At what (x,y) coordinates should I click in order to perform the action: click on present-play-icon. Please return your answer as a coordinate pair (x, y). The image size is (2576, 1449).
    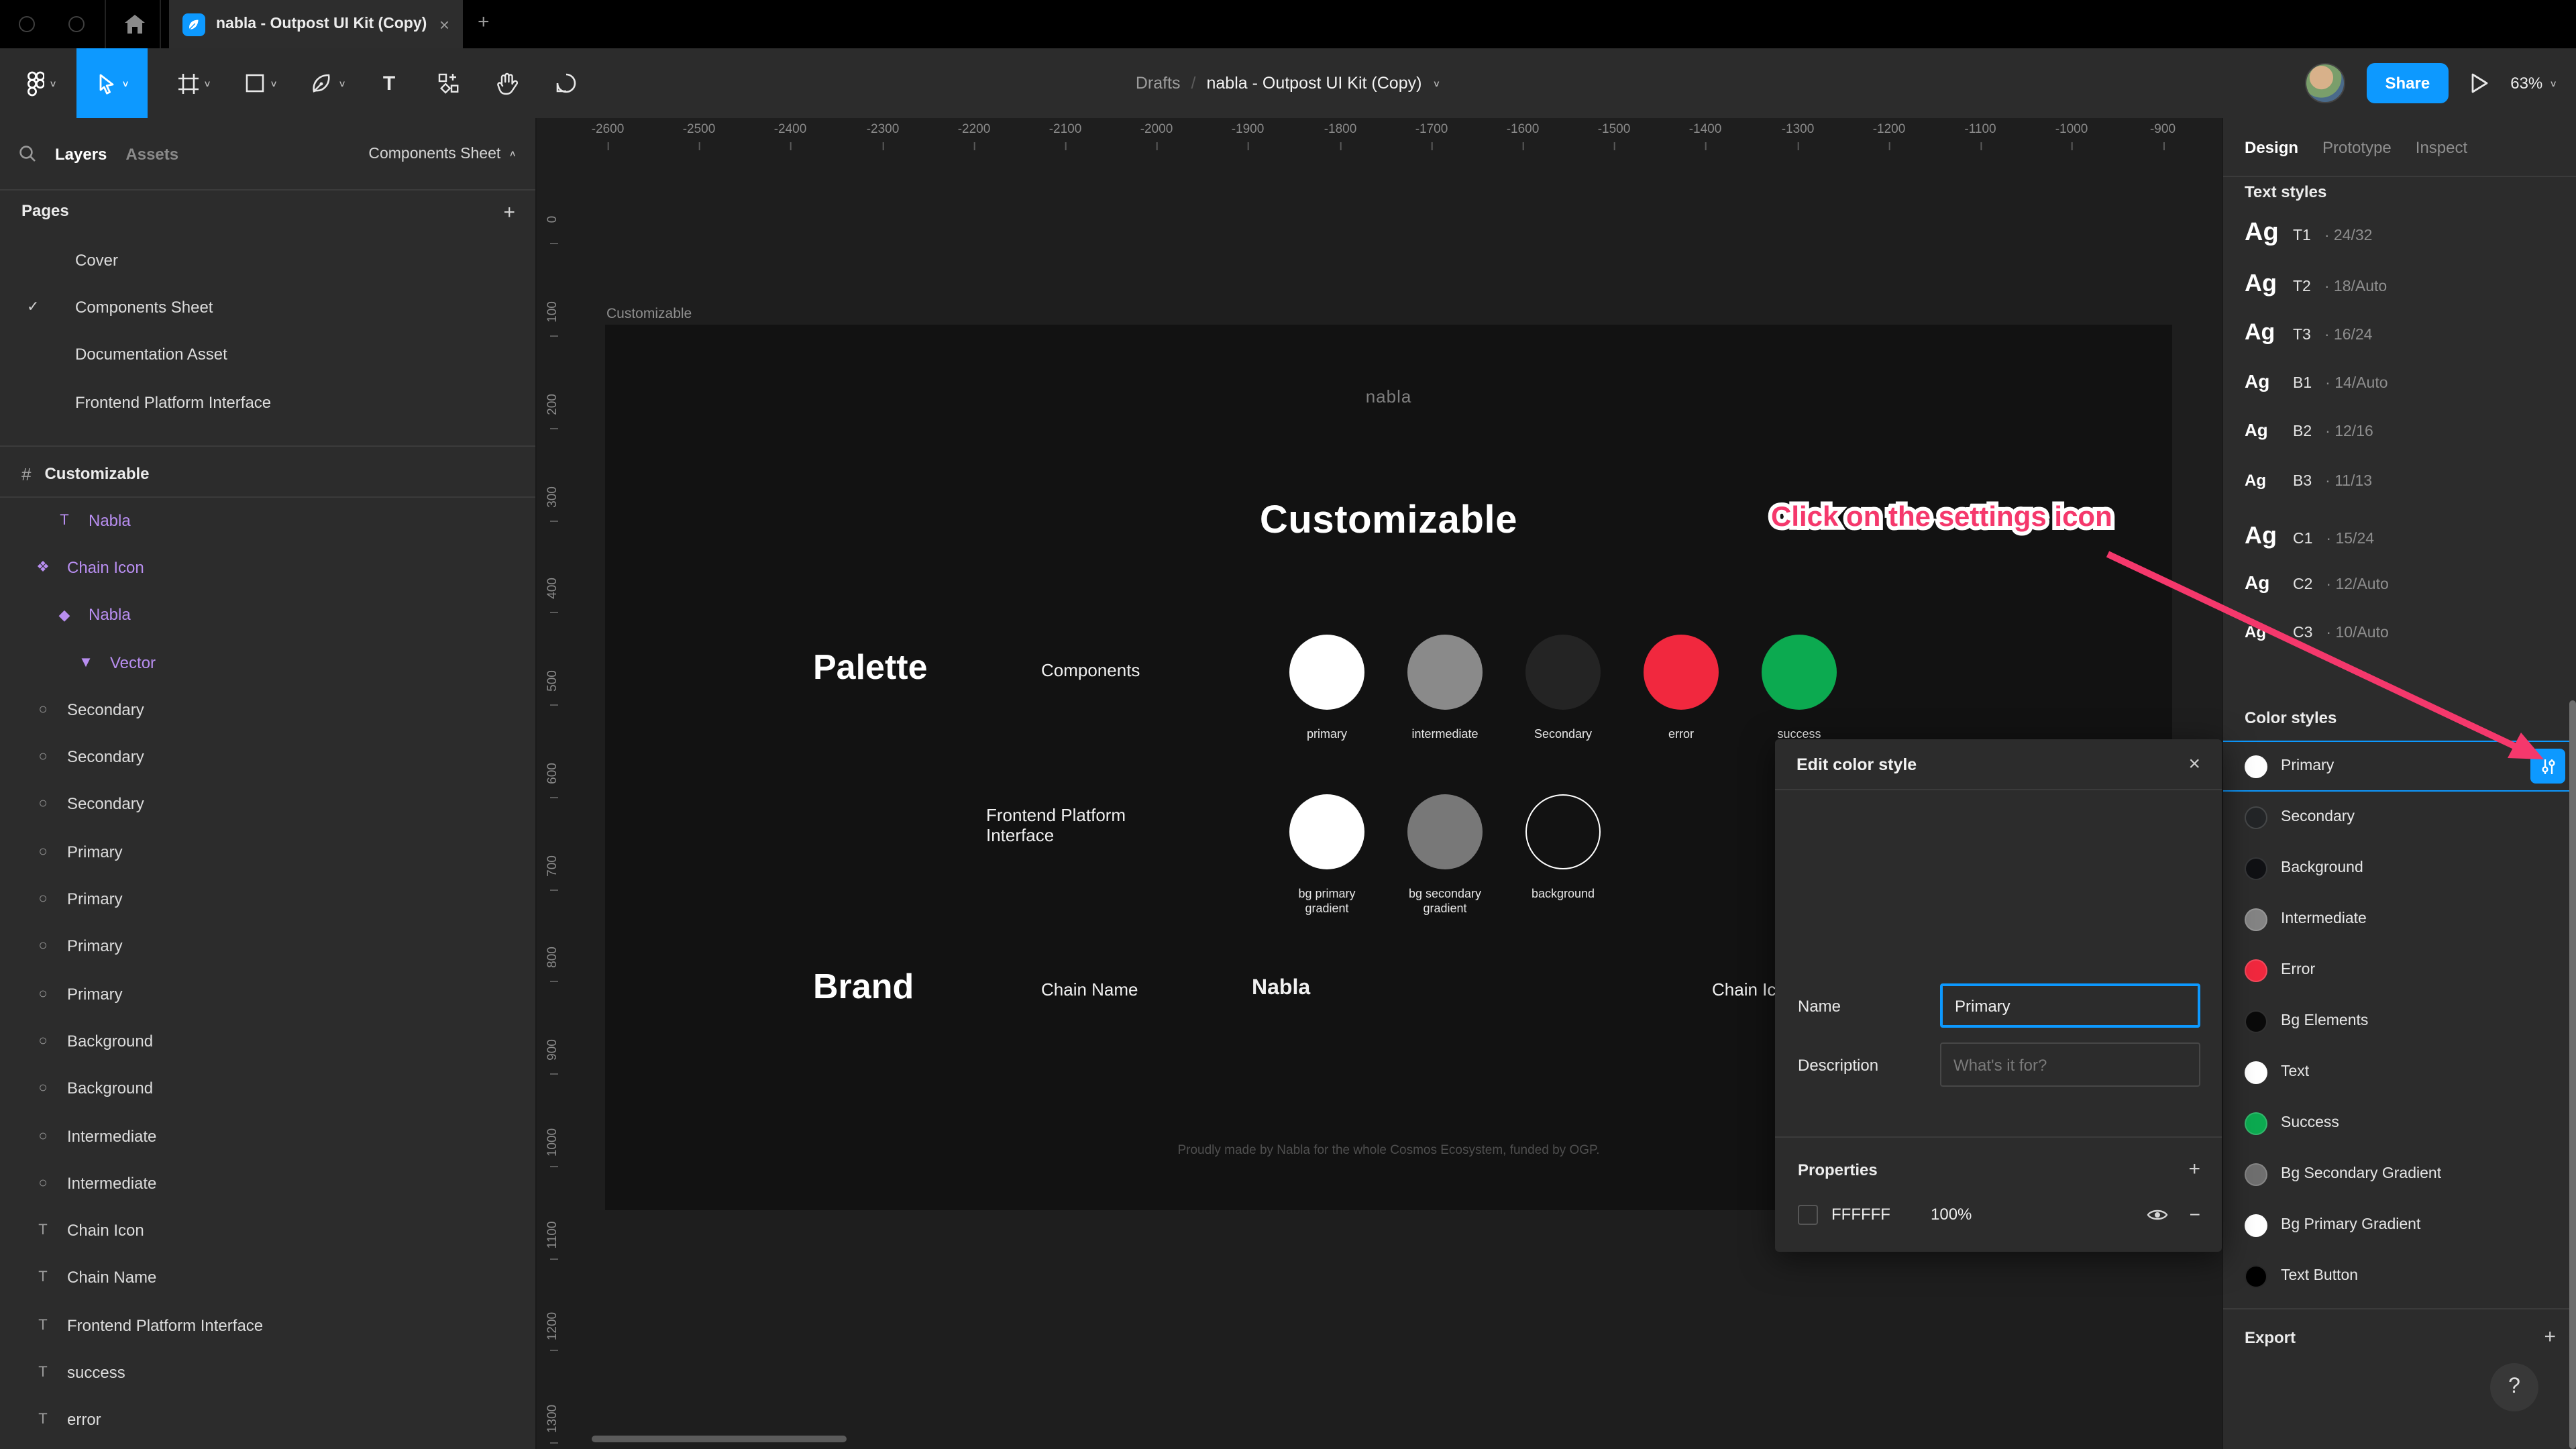
    Looking at the image, I should click on (2479, 83).